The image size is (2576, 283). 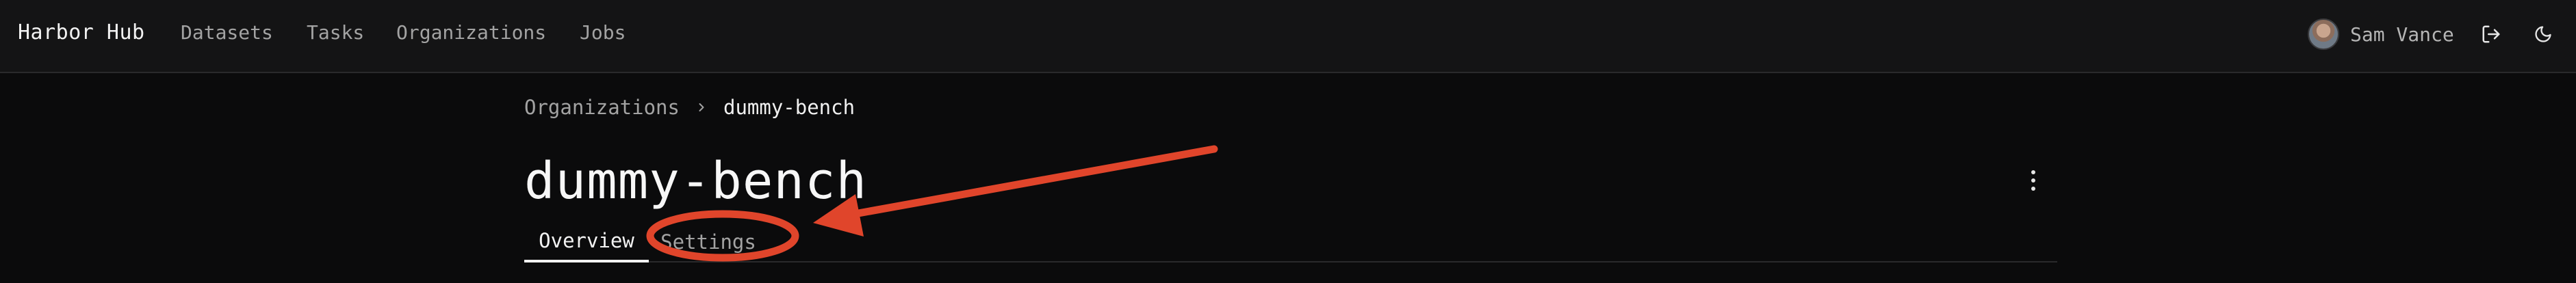 I want to click on moon-icon, so click(x=2543, y=34).